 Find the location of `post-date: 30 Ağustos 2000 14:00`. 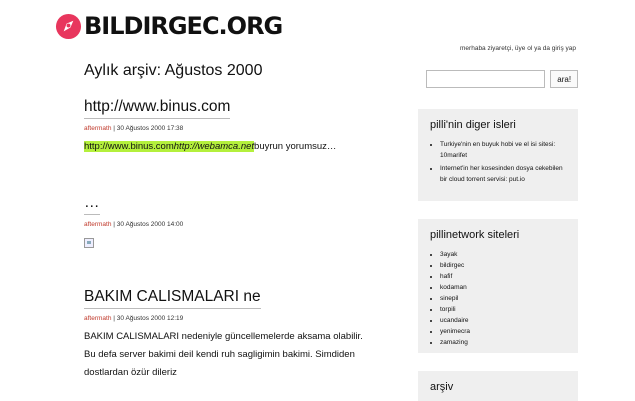

post-date: 30 Ağustos 2000 14:00 is located at coordinates (150, 224).